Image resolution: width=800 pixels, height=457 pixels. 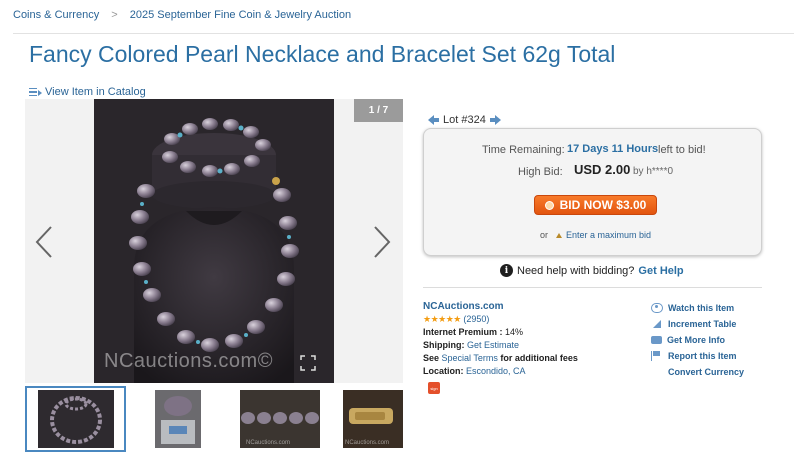 I want to click on lot-navigation: Lot #324, so click(x=464, y=120).